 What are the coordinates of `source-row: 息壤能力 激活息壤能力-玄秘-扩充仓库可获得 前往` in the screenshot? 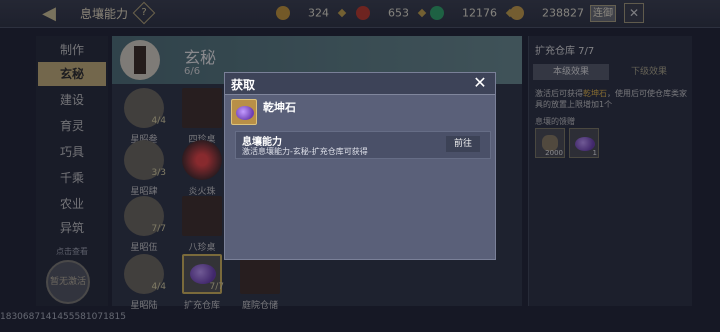 It's located at (363, 145).